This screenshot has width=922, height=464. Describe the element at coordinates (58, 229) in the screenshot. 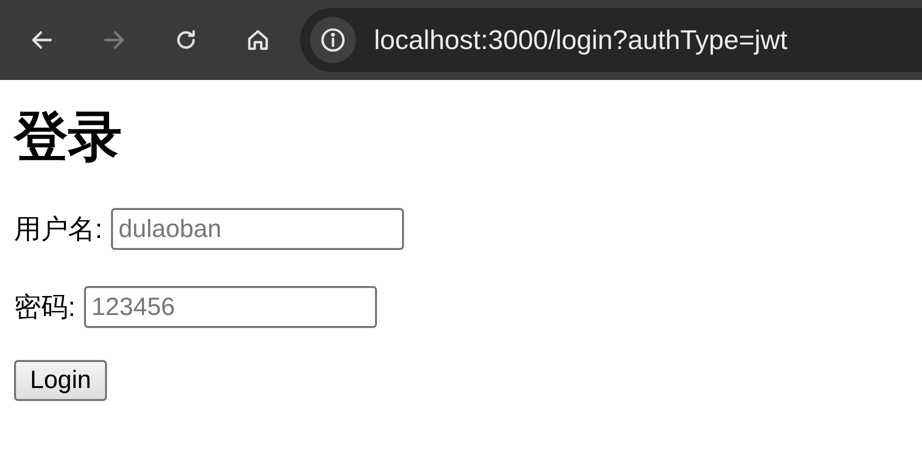

I see `field-label: 用户名:` at that location.